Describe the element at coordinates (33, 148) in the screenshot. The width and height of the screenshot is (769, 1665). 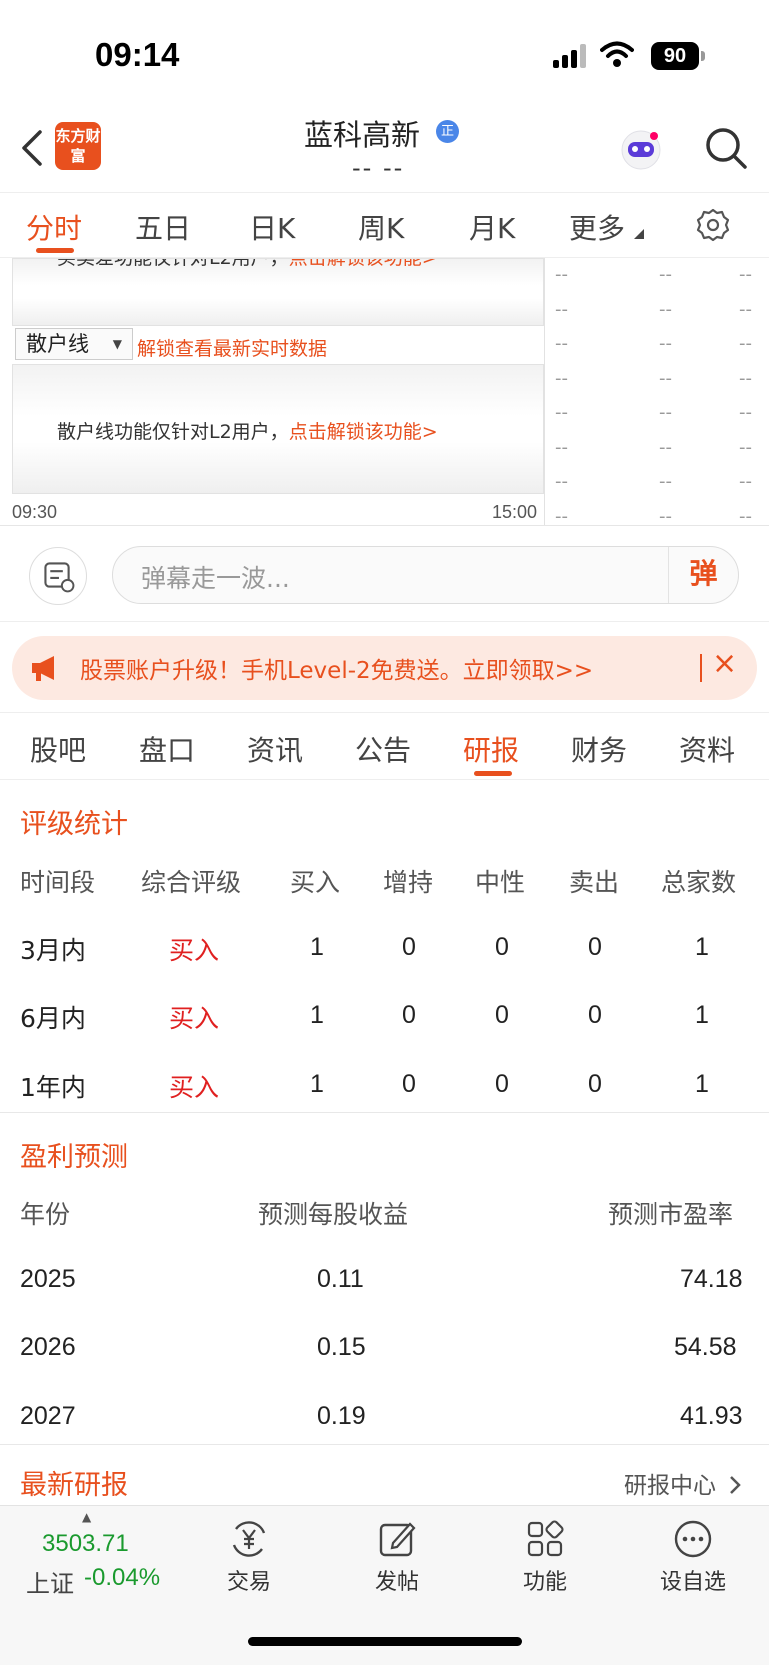
I see `back-arrow-icon` at that location.